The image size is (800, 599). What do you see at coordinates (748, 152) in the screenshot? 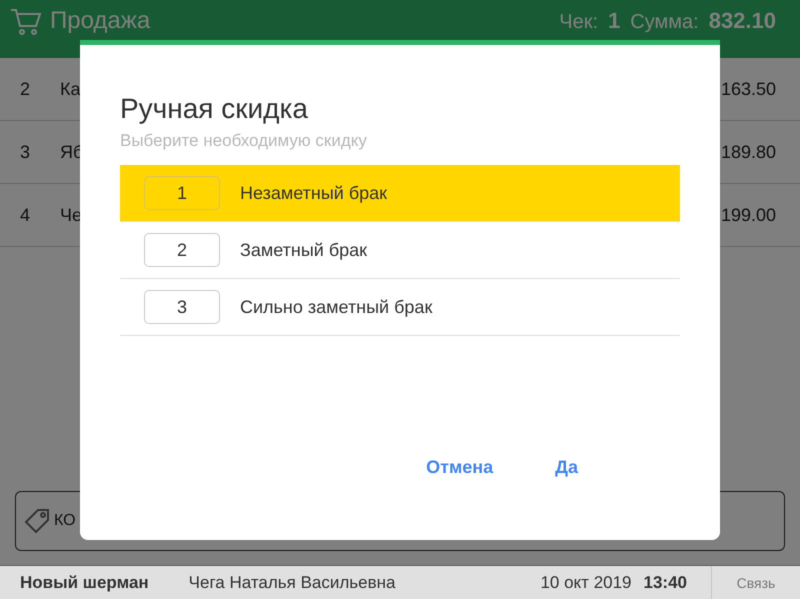
I see `item-price: 189.80` at bounding box center [748, 152].